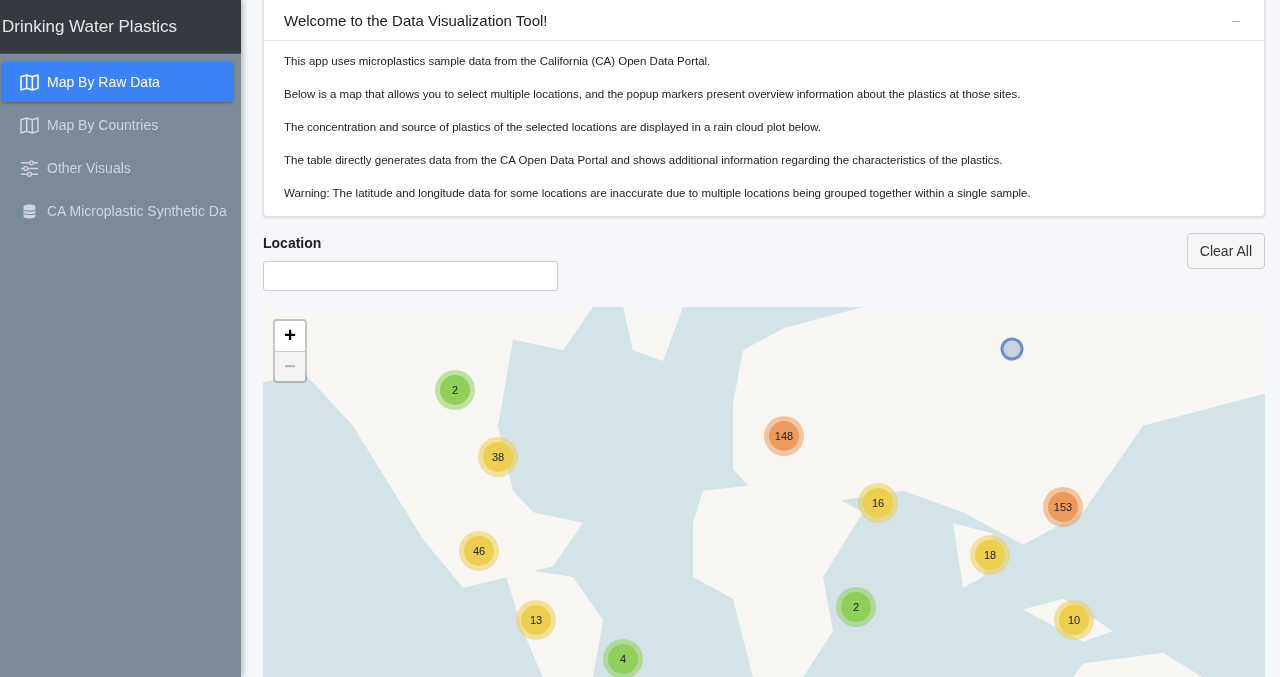  I want to click on cluster-marker: 18, so click(990, 554).